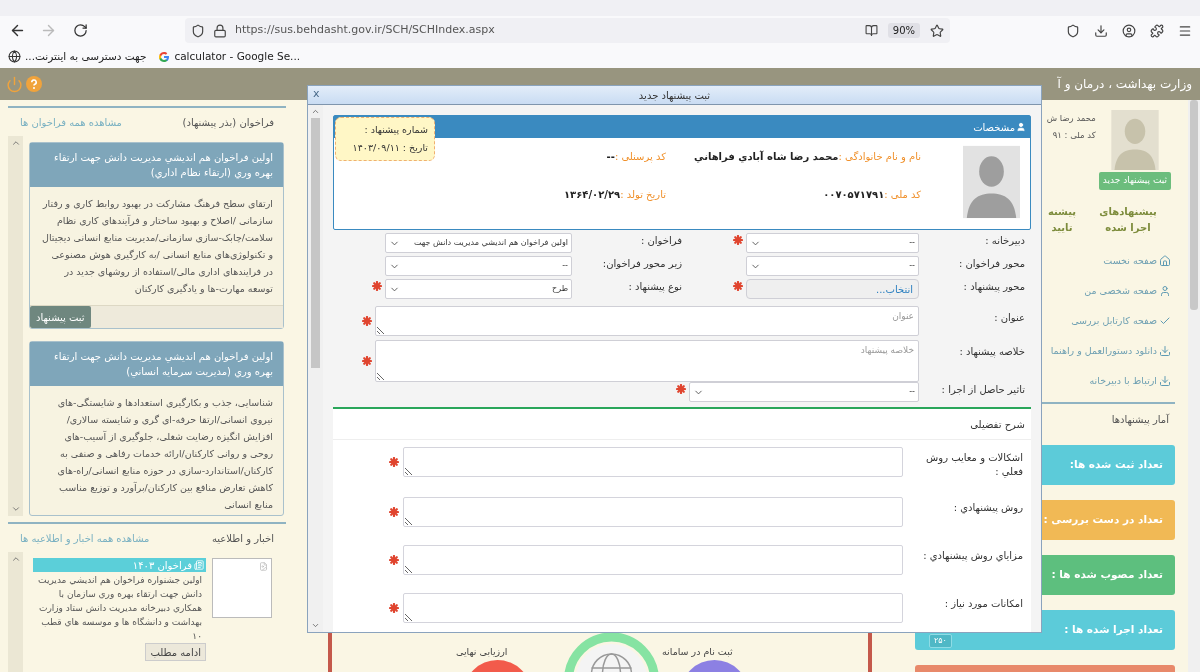  What do you see at coordinates (228, 122) in the screenshot?
I see `panel-title: فراخوان (بذر پیشنهاد)` at bounding box center [228, 122].